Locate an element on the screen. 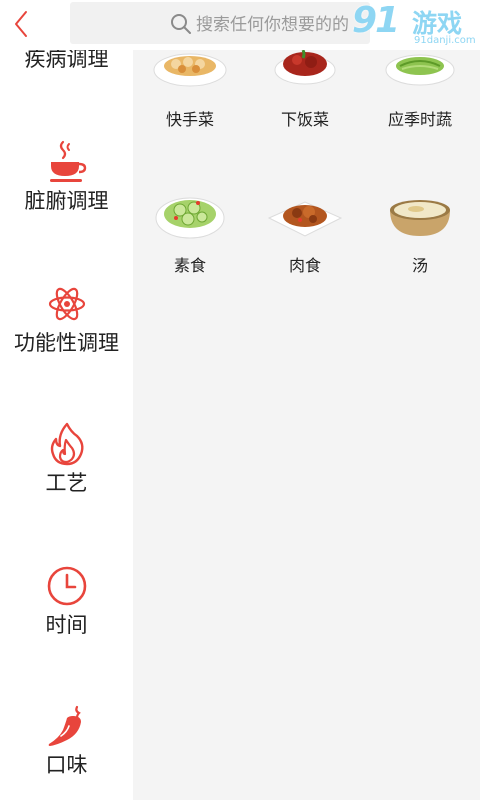 Image resolution: width=480 pixels, height=800 pixels. grid-item-label: 应季时蔬 is located at coordinates (419, 119).